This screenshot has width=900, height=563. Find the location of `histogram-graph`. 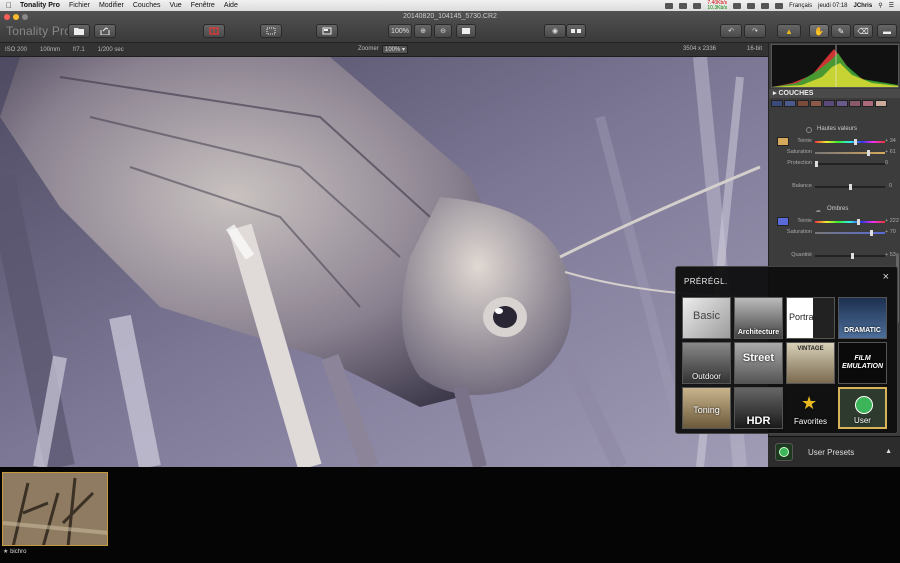

histogram-graph is located at coordinates (835, 66).